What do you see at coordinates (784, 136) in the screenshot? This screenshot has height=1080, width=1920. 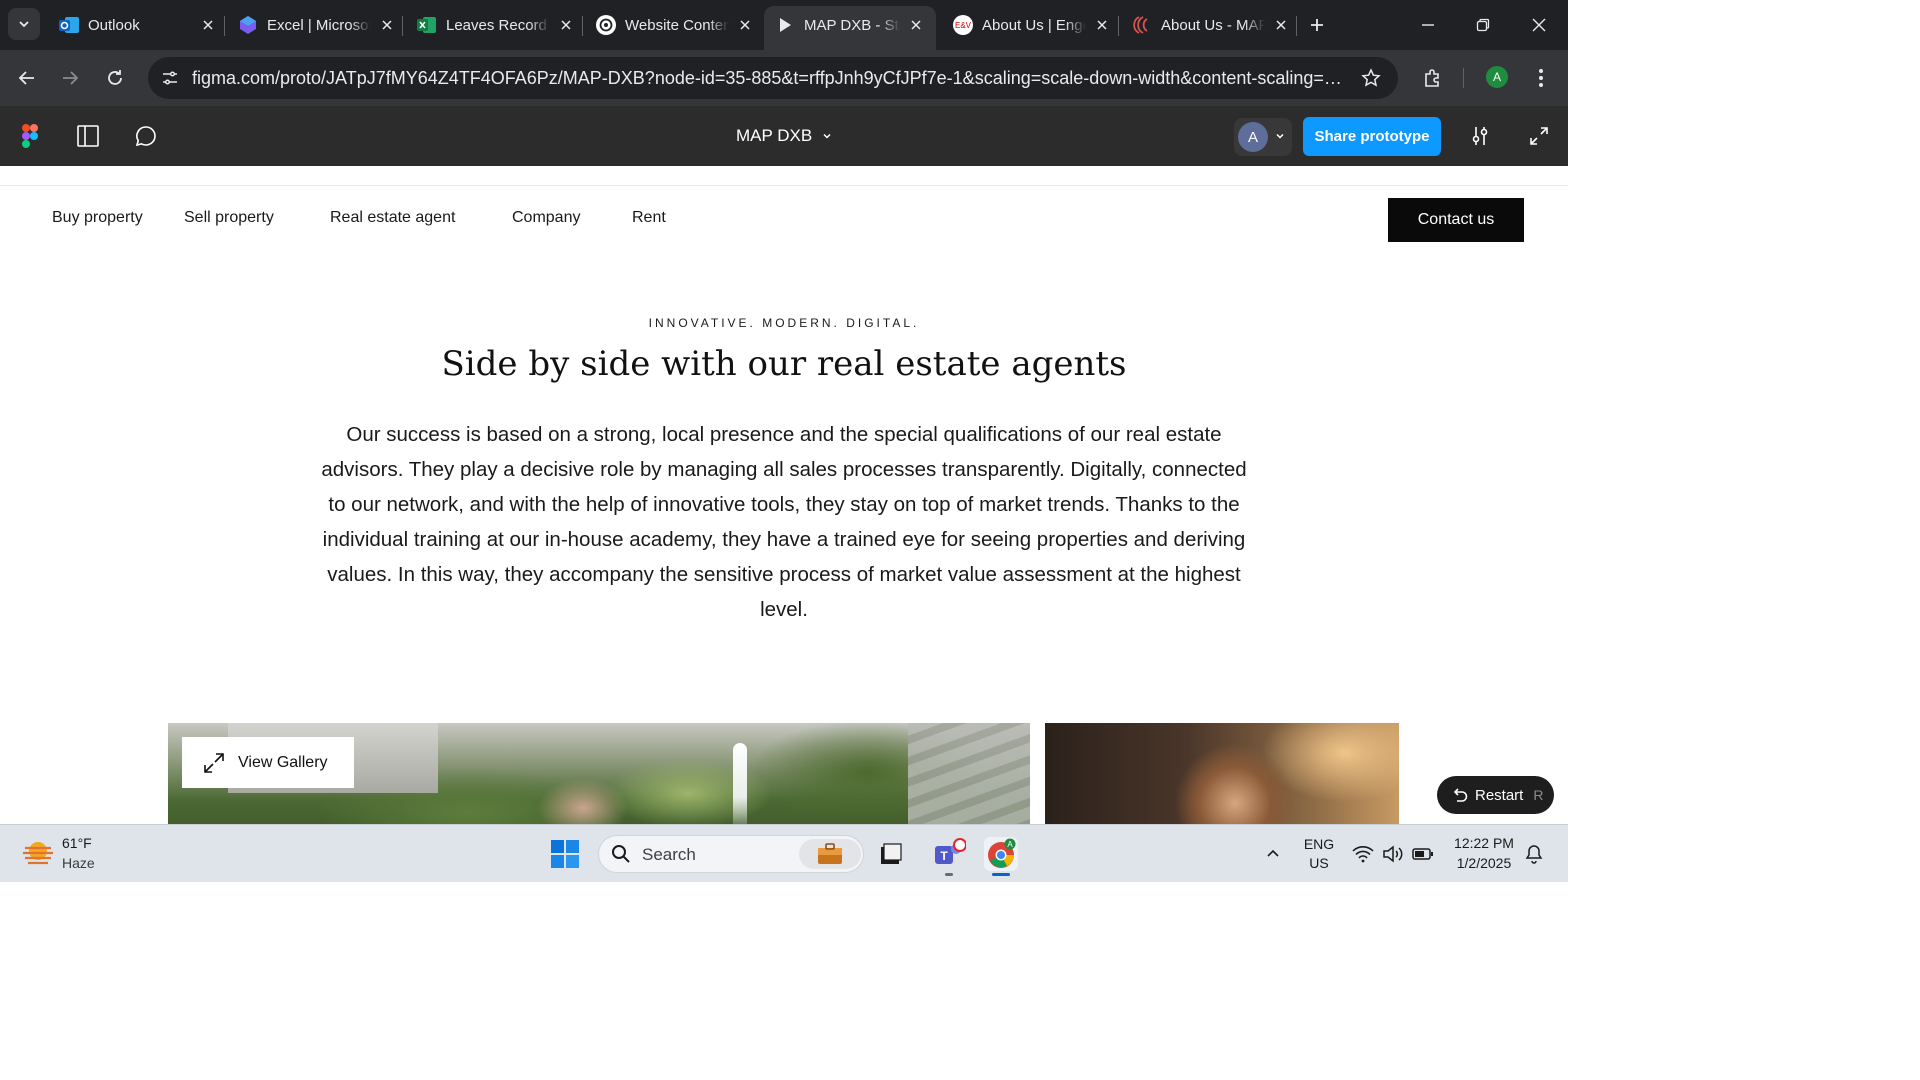 I see `file-name-dropdown: MAP DXB` at bounding box center [784, 136].